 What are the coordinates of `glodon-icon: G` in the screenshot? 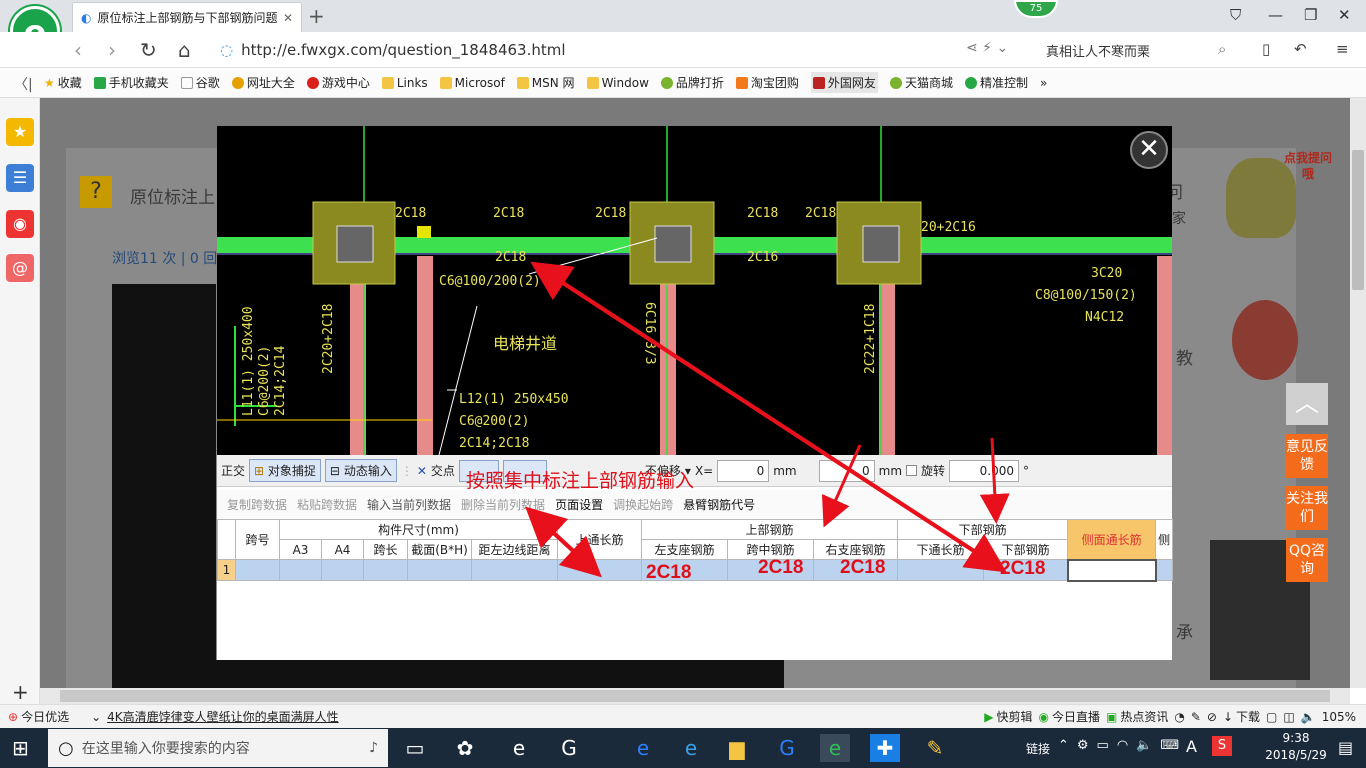 It's located at (787, 748).